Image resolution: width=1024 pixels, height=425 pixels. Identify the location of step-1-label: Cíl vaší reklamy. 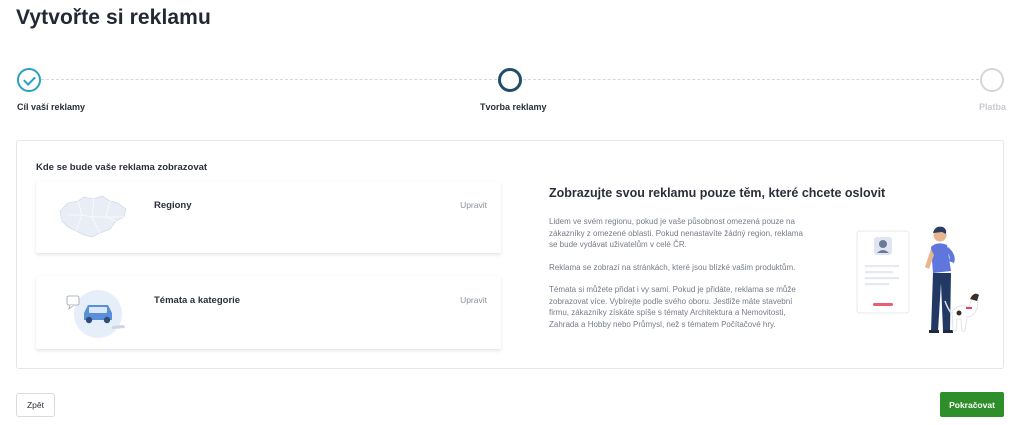
(51, 107).